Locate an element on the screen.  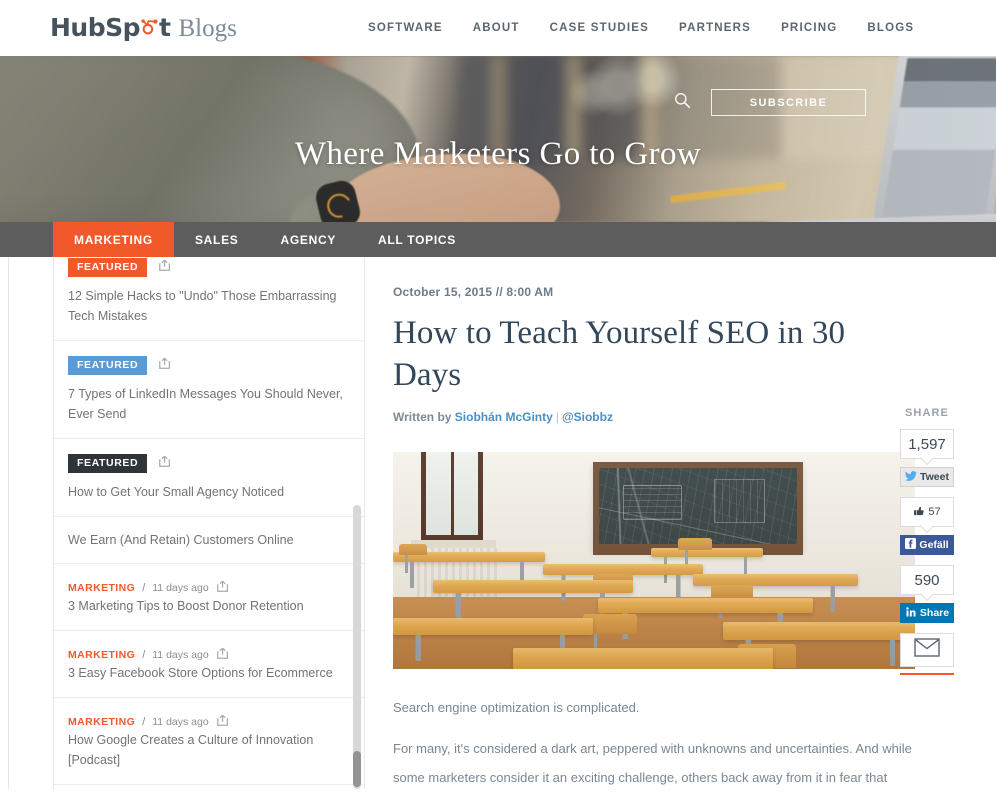
linkedin-icon is located at coordinates (910, 613).